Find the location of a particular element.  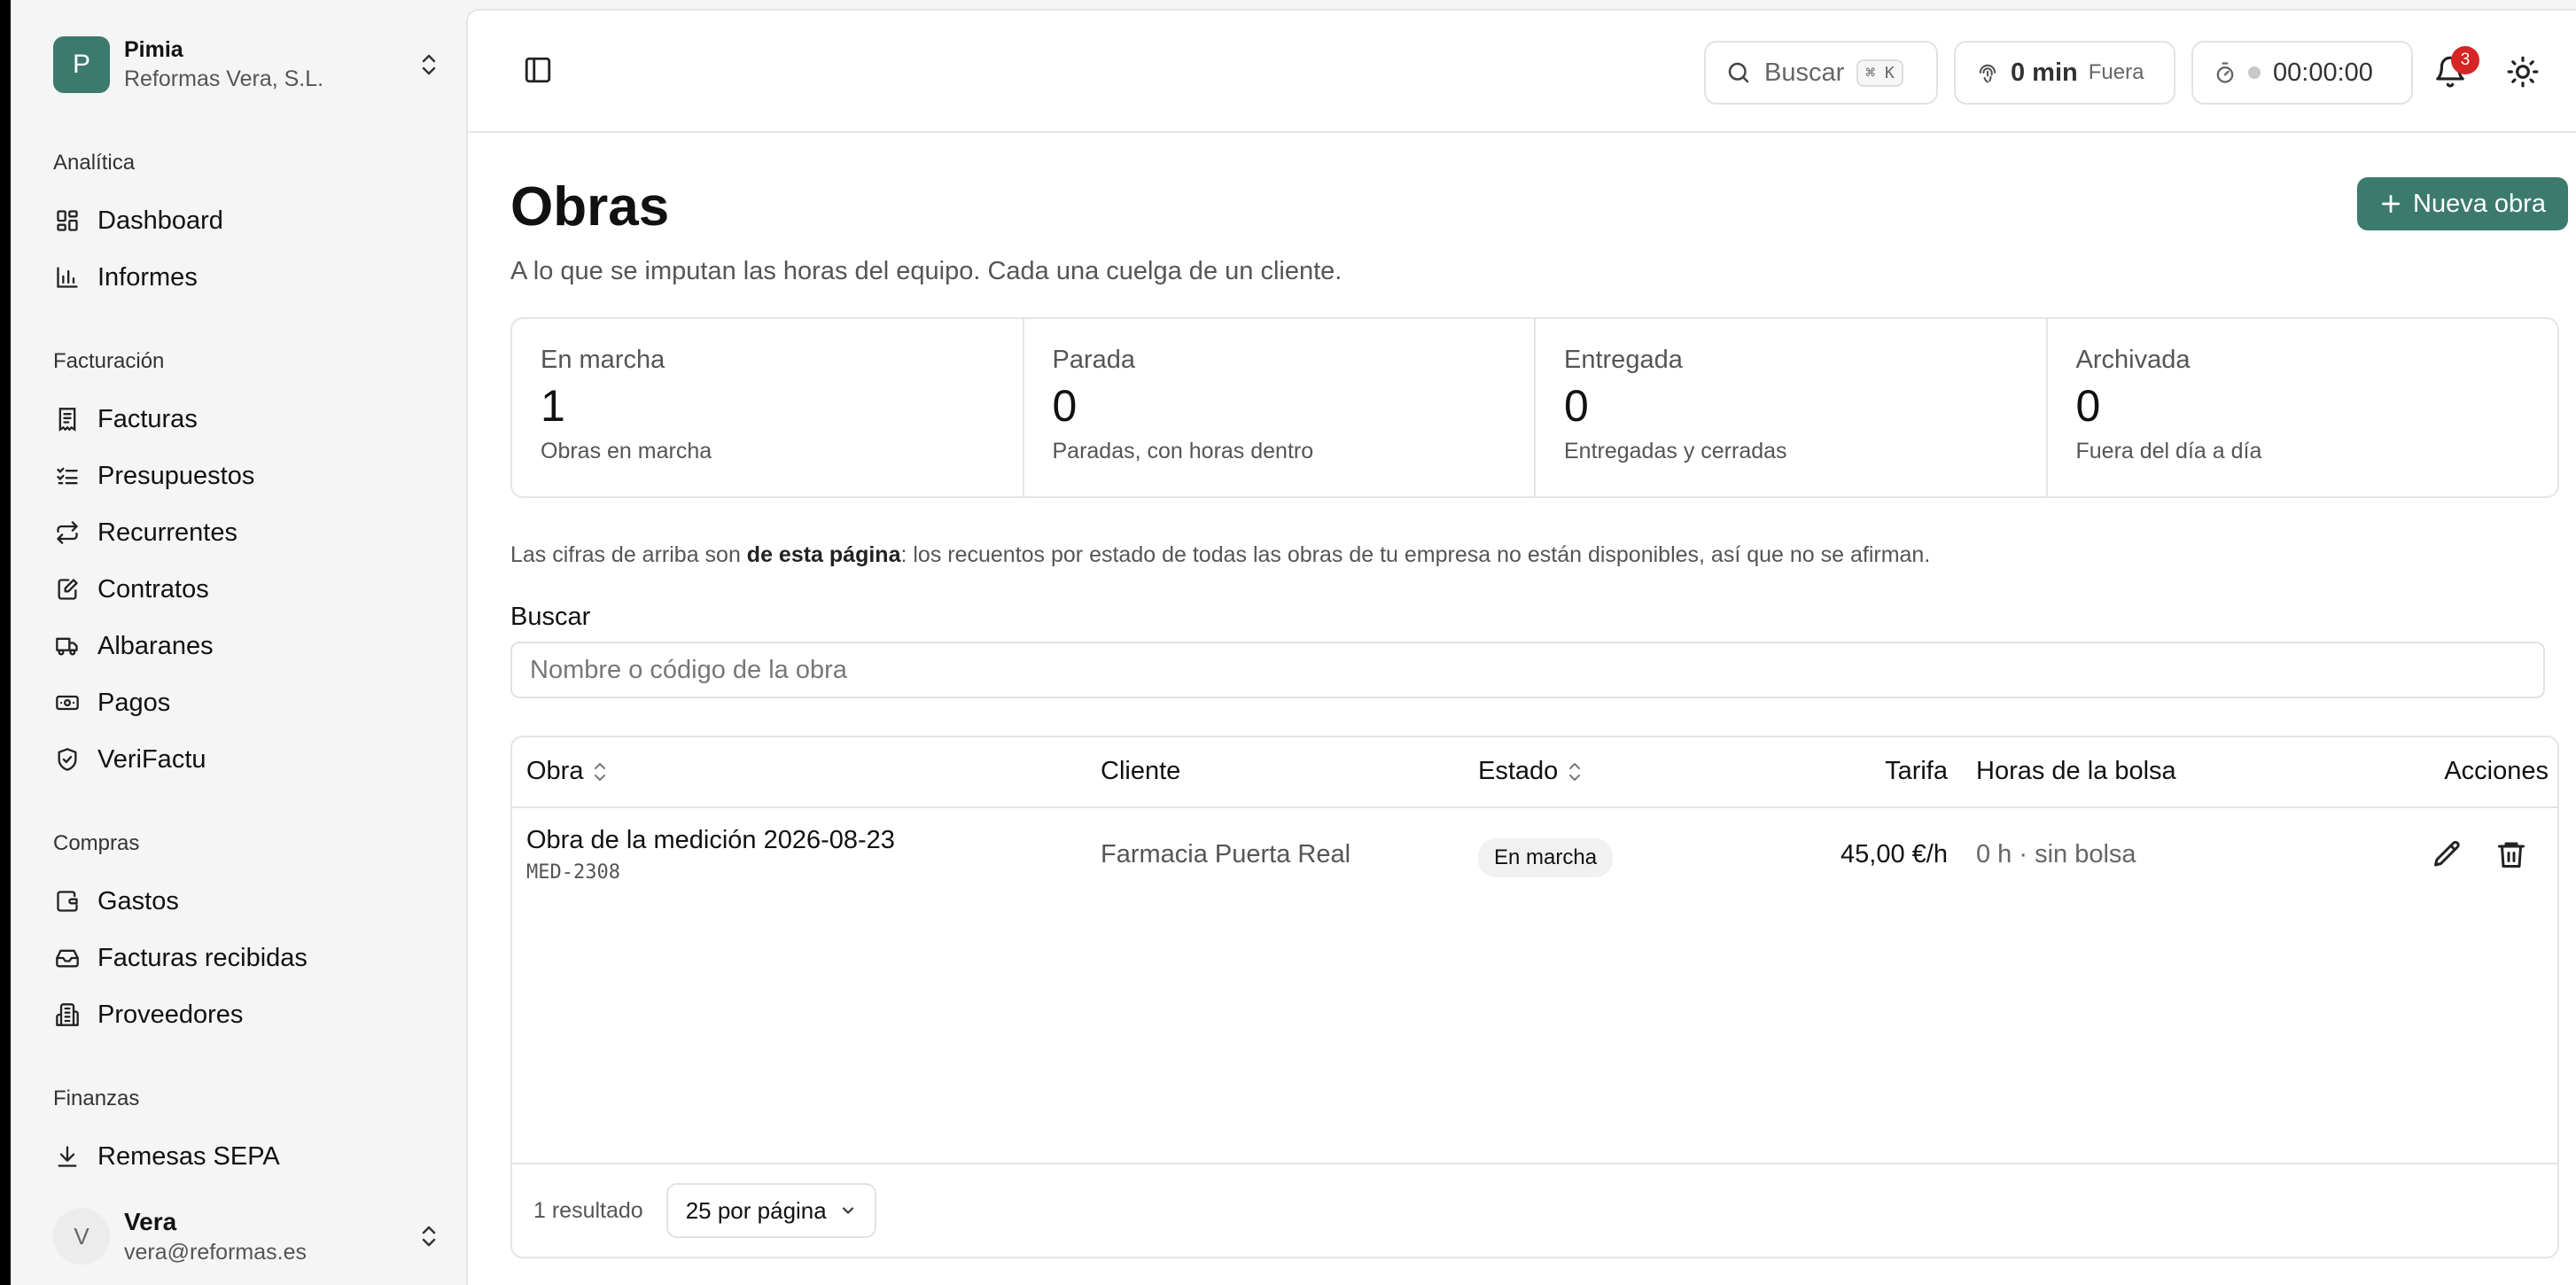

wallet-icon is located at coordinates (67, 901).